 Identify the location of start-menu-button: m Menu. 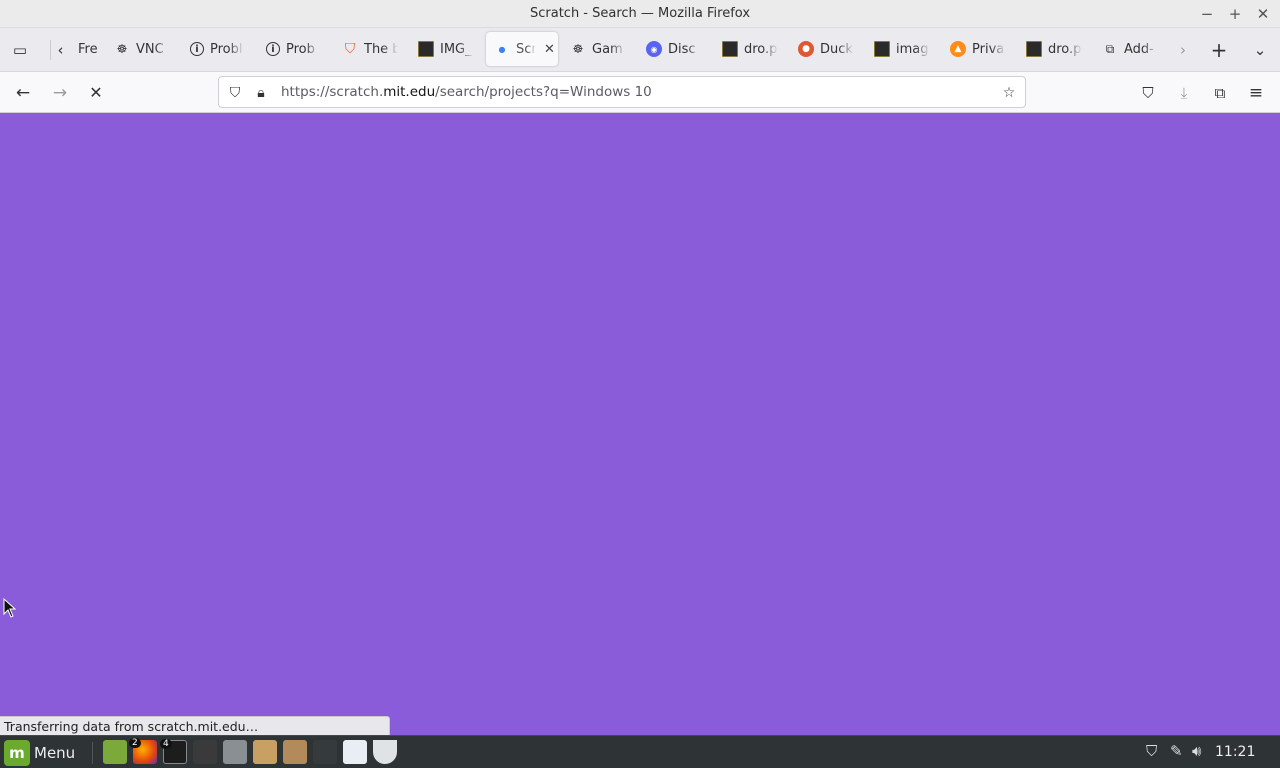
(39, 753).